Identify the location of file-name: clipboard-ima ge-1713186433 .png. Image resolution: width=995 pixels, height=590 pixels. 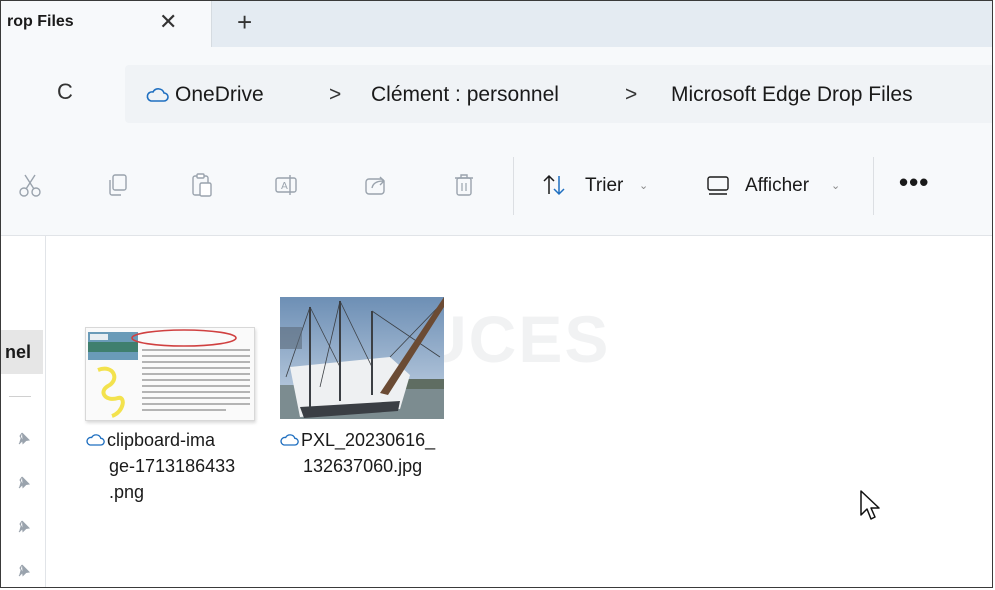
(173, 466).